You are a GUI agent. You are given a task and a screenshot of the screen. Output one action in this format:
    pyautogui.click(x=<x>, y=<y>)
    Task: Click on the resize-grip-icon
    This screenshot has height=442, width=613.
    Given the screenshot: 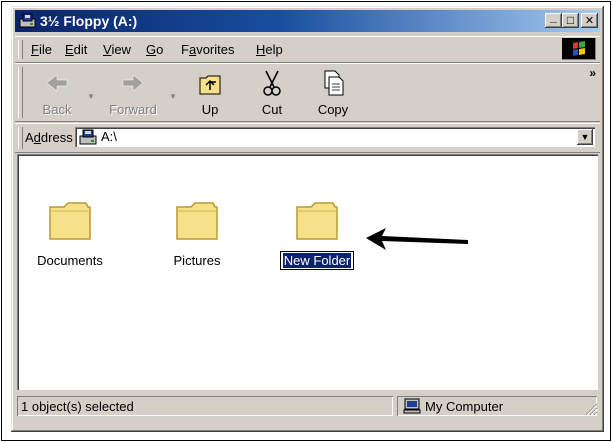 What is the action you would take?
    pyautogui.click(x=591, y=409)
    